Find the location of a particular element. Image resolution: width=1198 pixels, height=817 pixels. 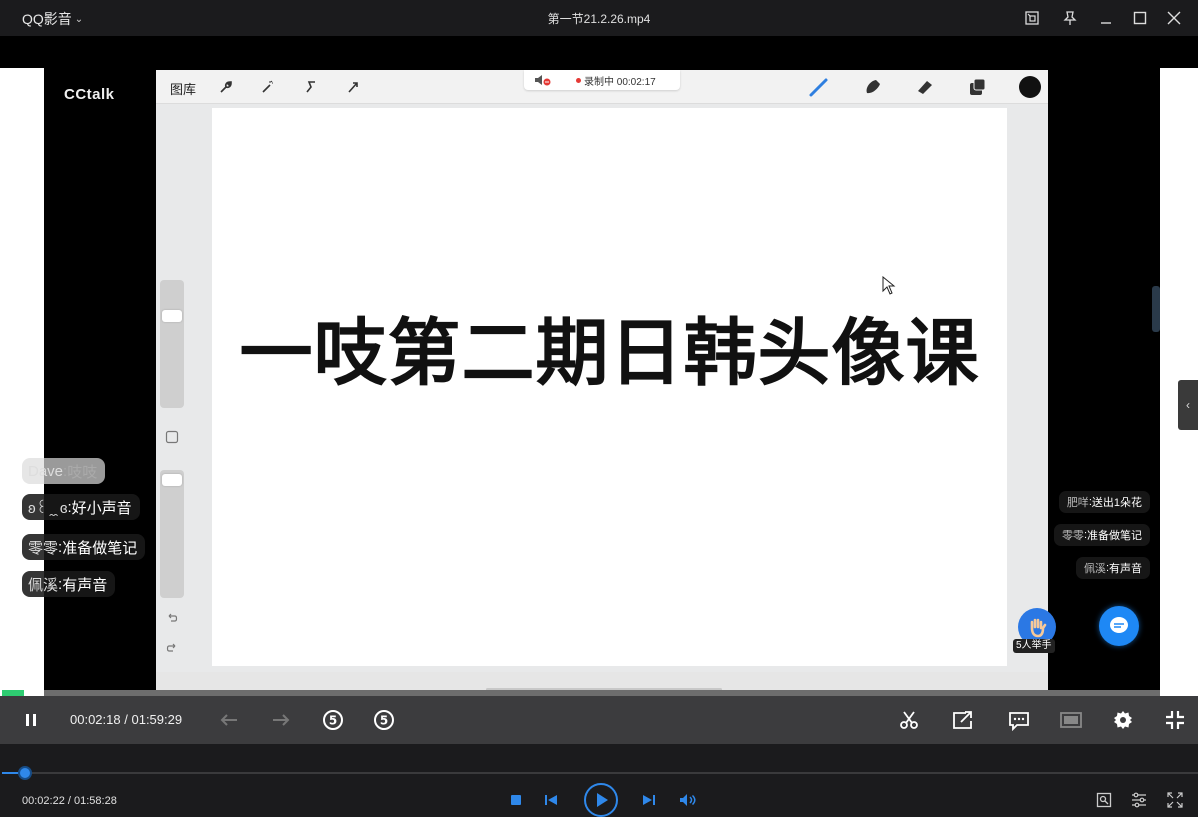

exit-fullscreen-button is located at coordinates (1175, 720).